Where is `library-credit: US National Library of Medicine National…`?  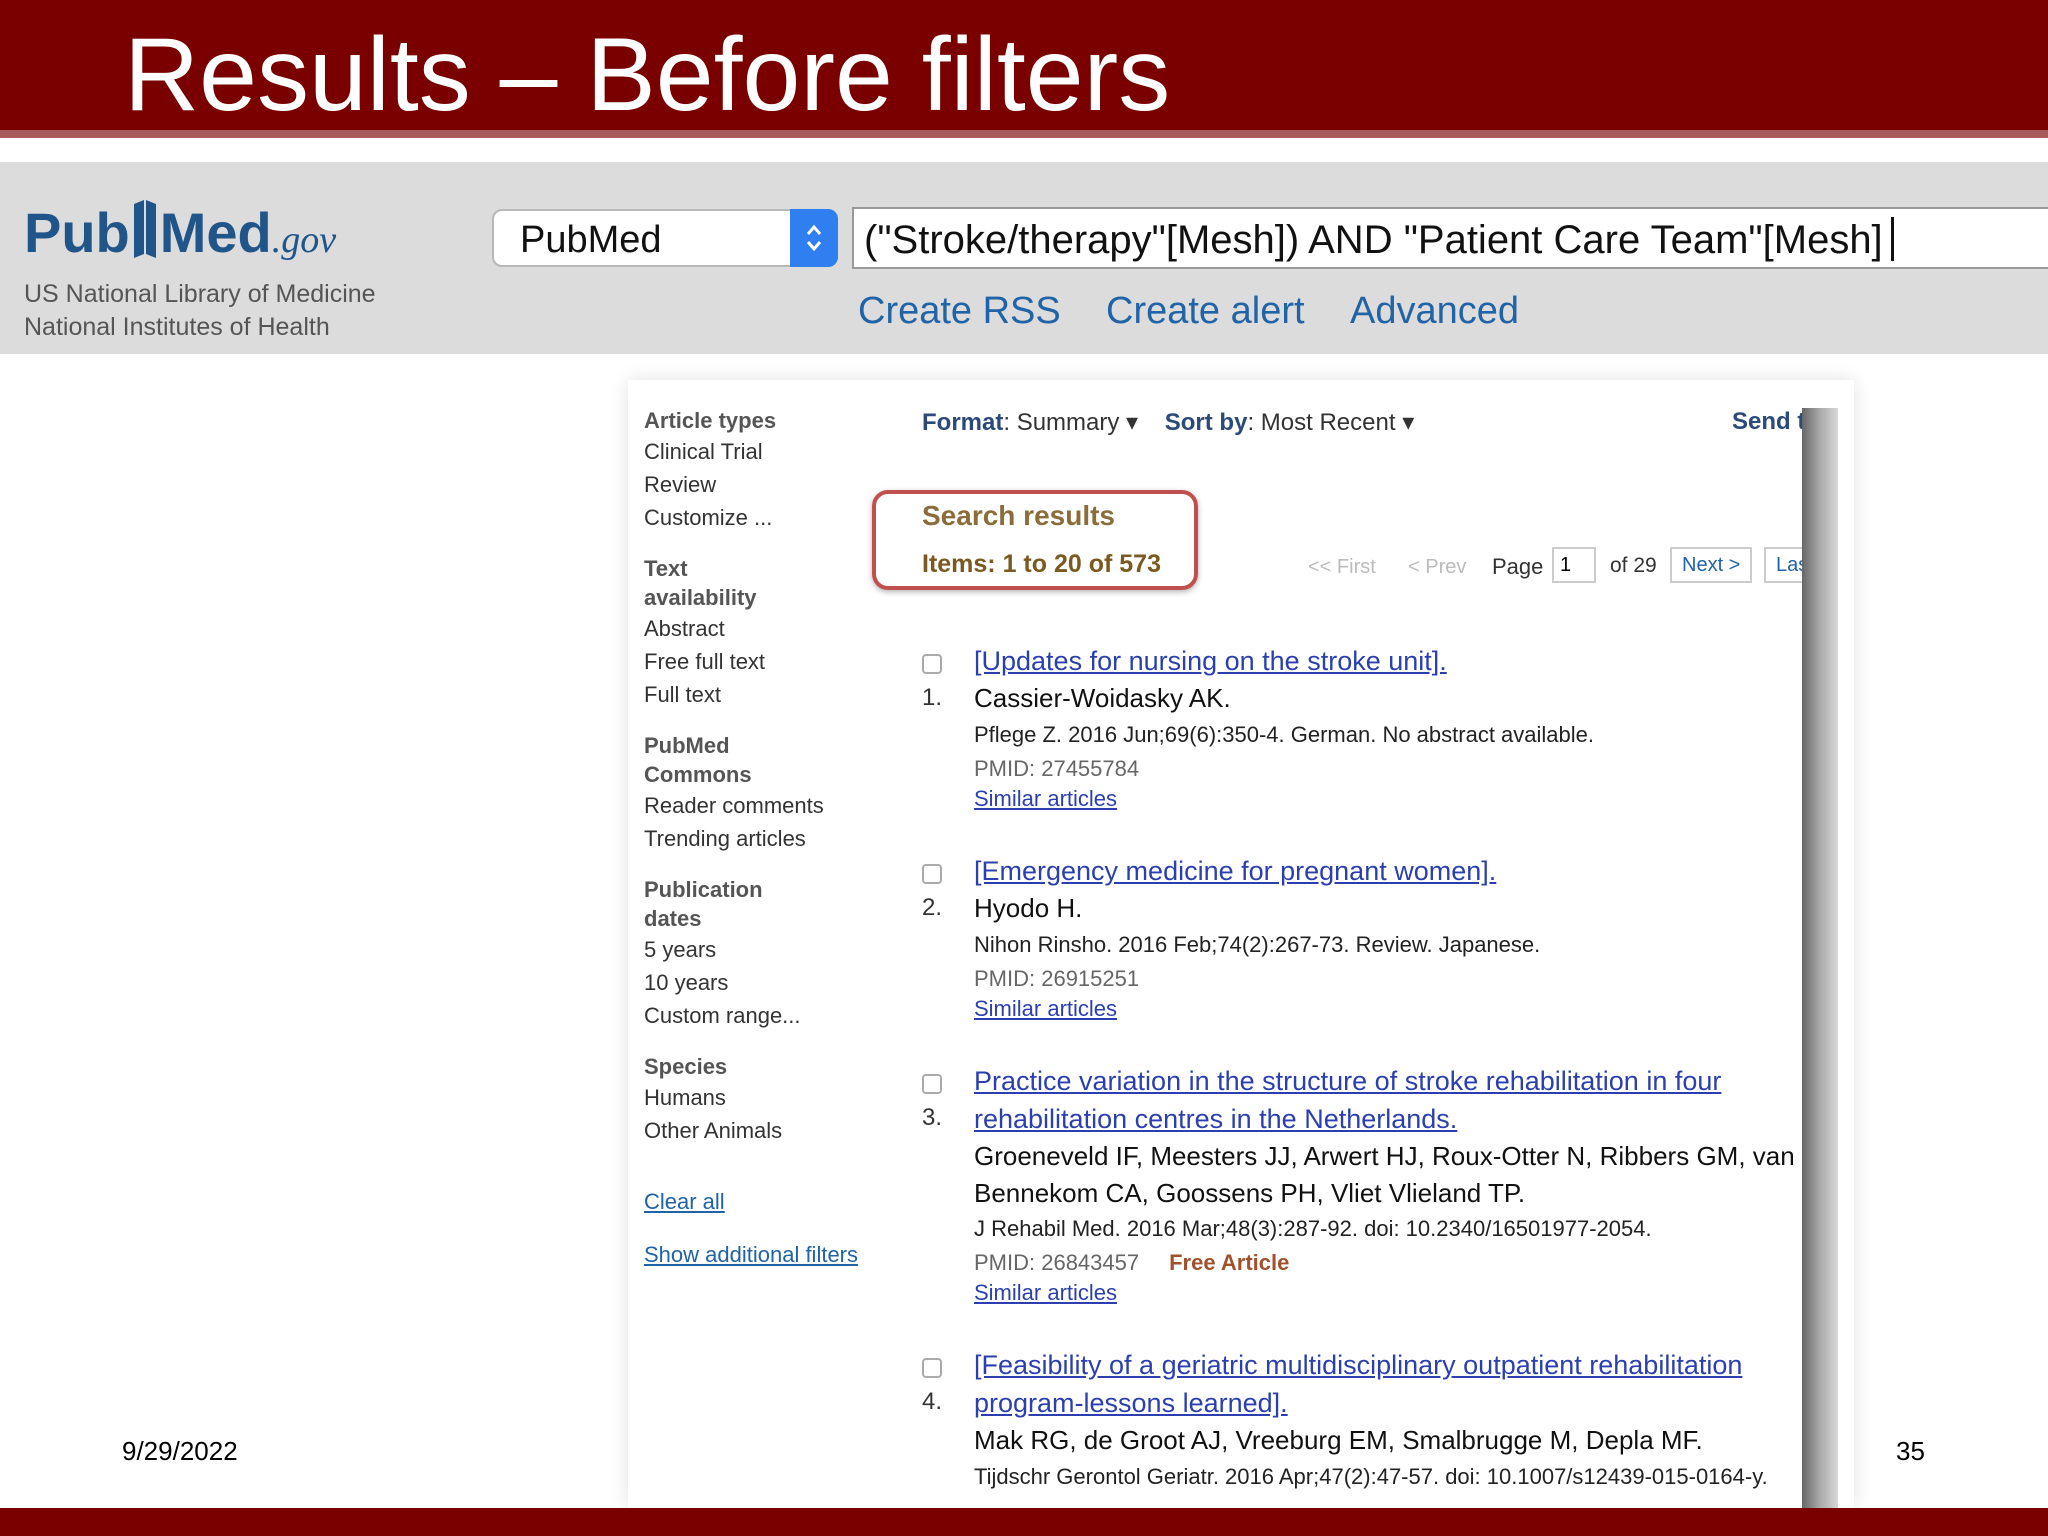
library-credit: US National Library of Medicine National… is located at coordinates (200, 311).